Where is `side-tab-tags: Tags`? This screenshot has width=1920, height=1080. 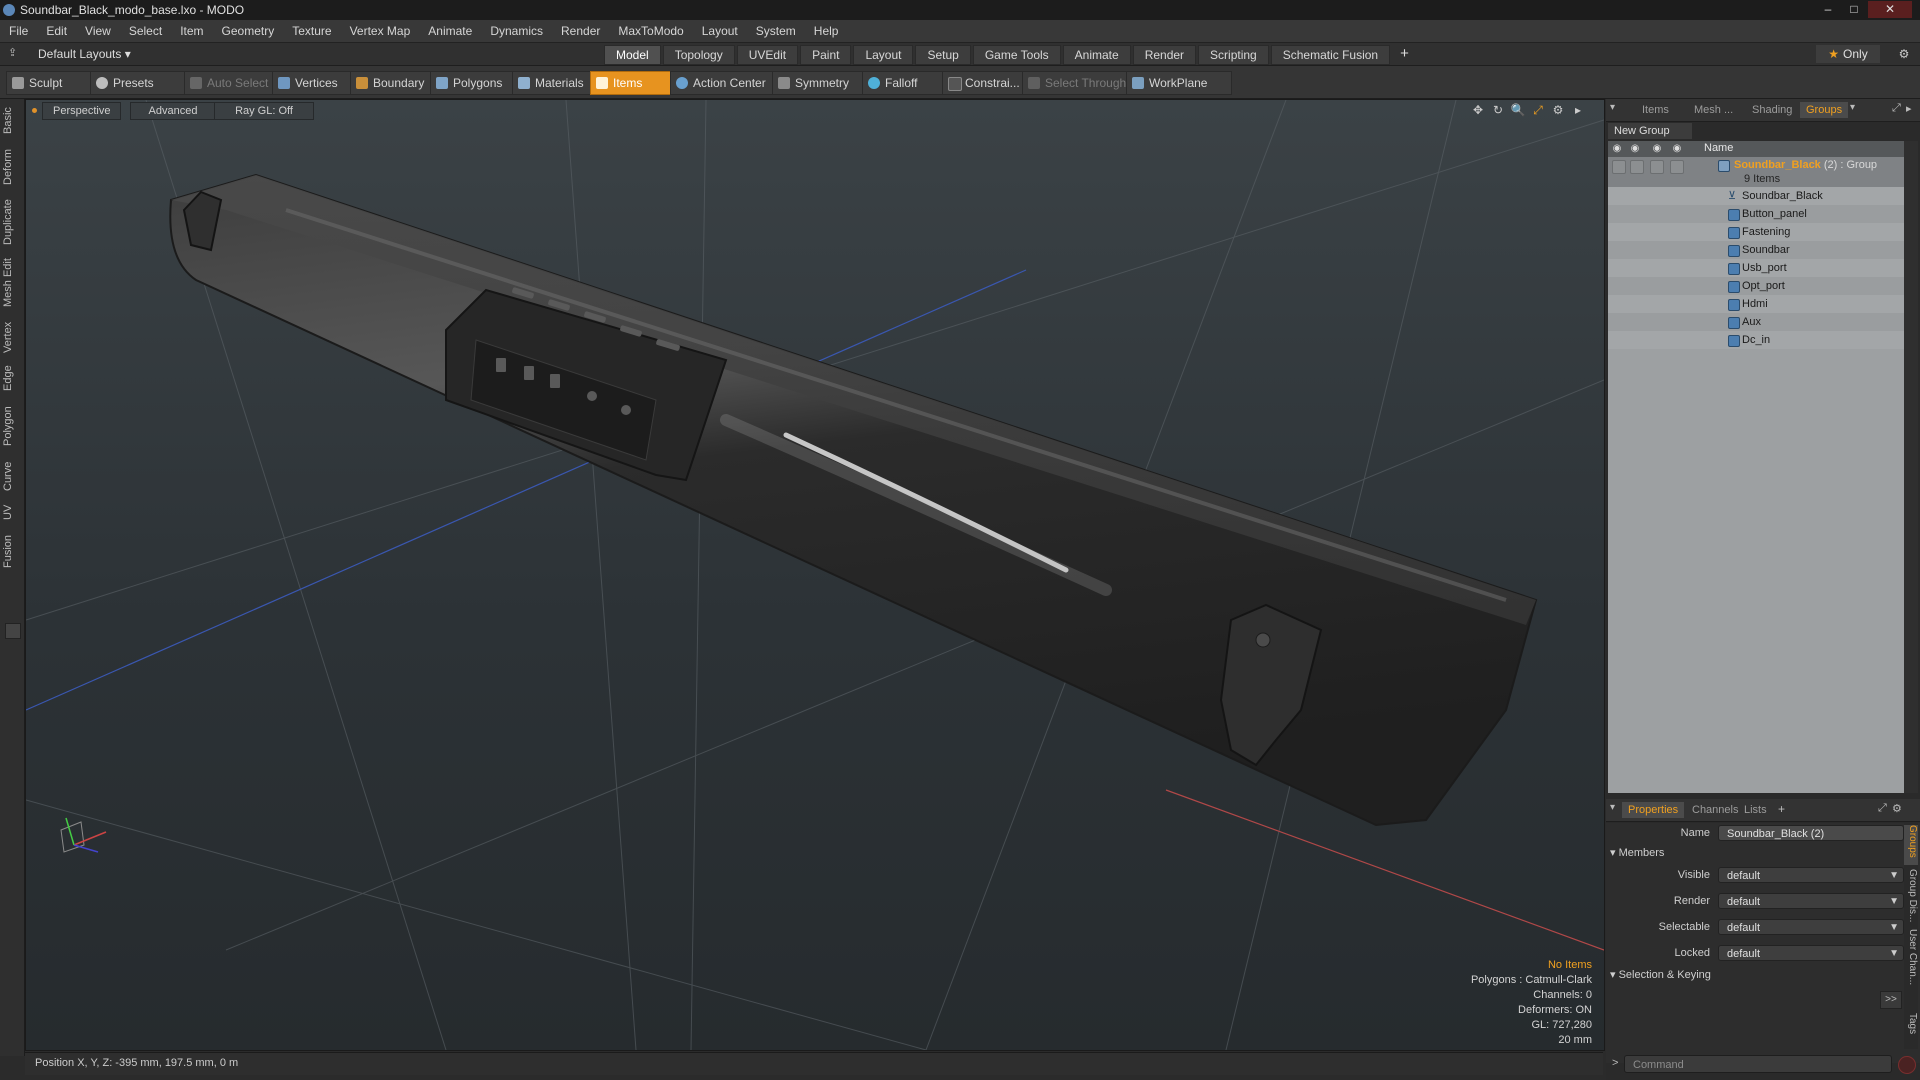 side-tab-tags: Tags is located at coordinates (1911, 1028).